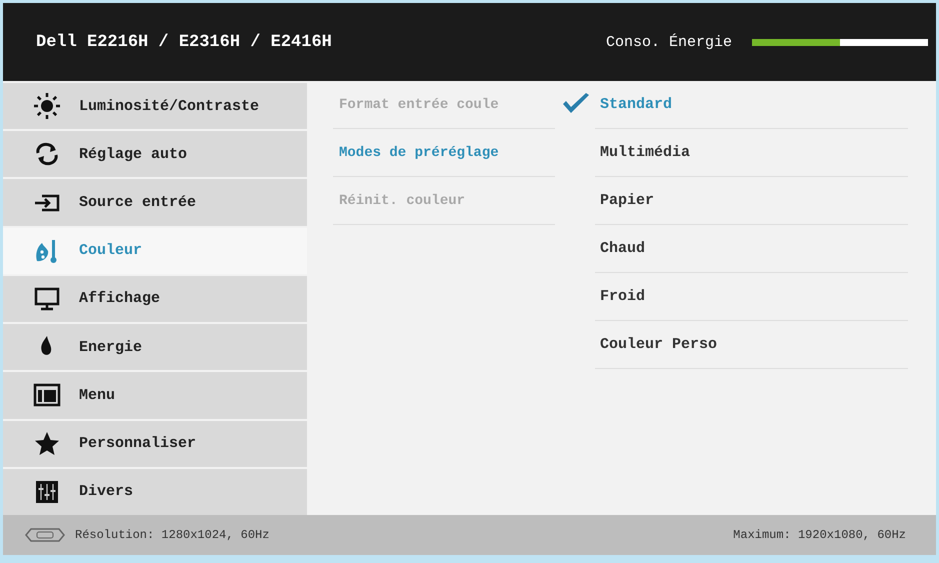 This screenshot has height=563, width=939. I want to click on preset-option: Multimédia, so click(751, 153).